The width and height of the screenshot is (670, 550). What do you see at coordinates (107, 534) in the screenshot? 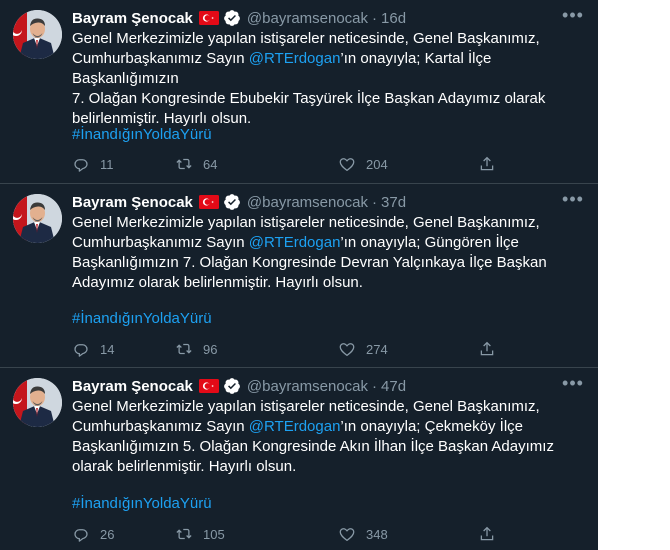
I see `reply-count: 26` at bounding box center [107, 534].